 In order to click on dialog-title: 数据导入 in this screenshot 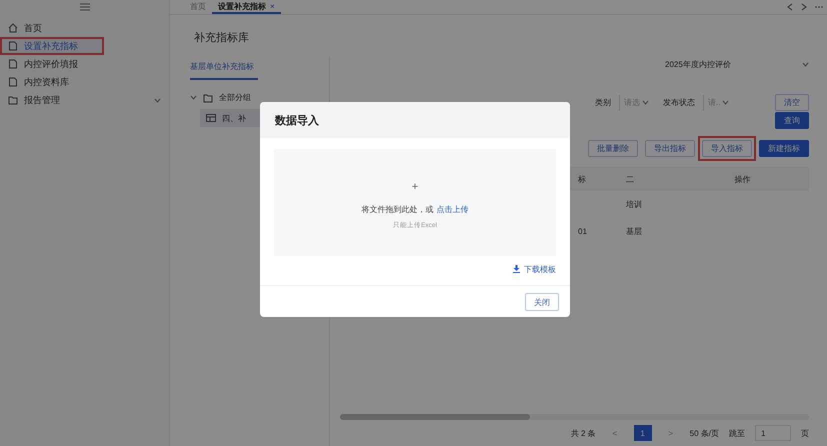, I will do `click(297, 121)`.